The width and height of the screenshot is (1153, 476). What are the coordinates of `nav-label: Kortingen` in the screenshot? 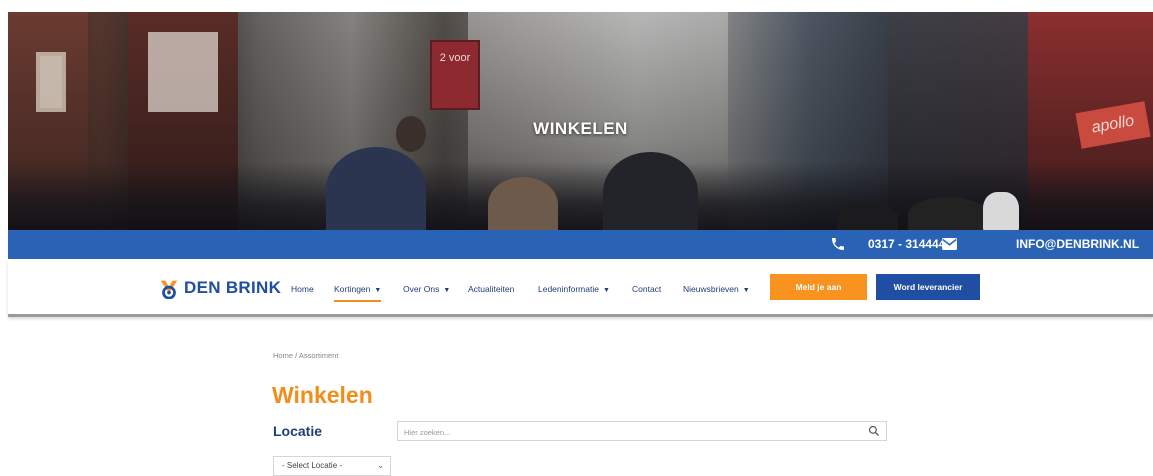 It's located at (352, 289).